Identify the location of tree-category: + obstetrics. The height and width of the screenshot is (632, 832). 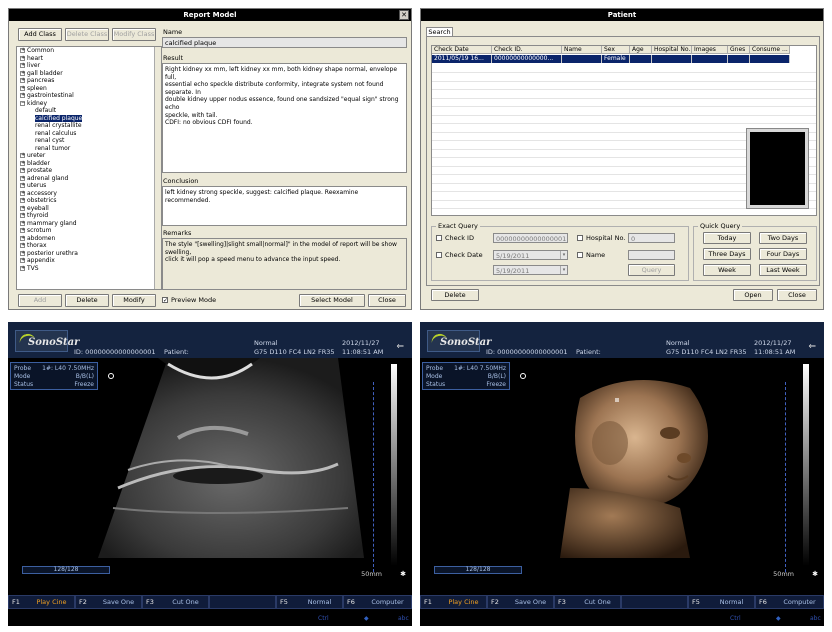
(89, 201).